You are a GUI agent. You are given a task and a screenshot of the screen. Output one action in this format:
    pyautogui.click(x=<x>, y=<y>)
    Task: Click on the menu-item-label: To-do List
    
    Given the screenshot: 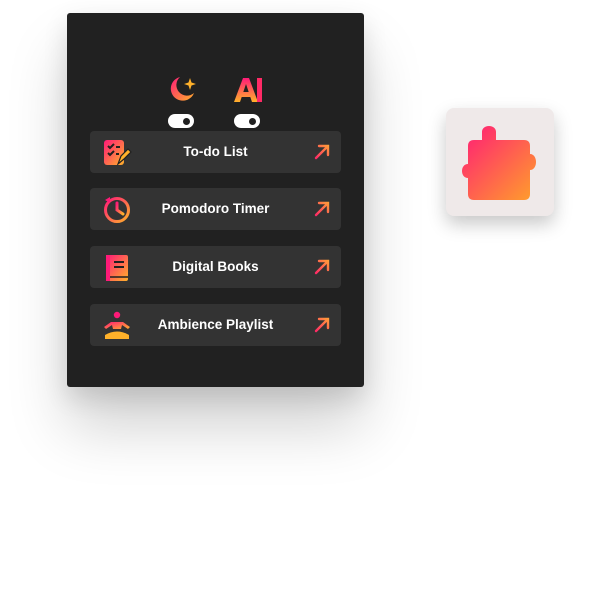 What is the action you would take?
    pyautogui.click(x=215, y=151)
    